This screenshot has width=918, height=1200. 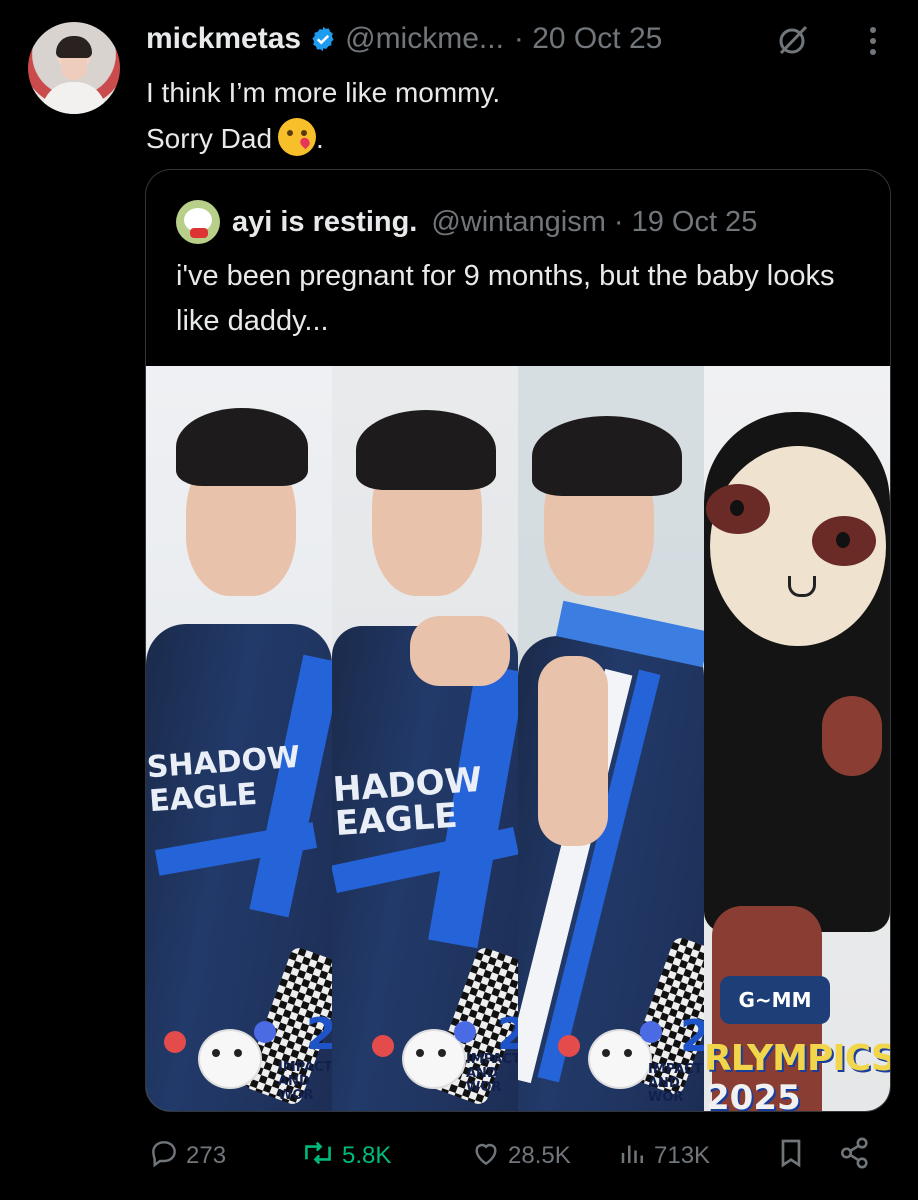 What do you see at coordinates (167, 1156) in the screenshot?
I see `reply-icon` at bounding box center [167, 1156].